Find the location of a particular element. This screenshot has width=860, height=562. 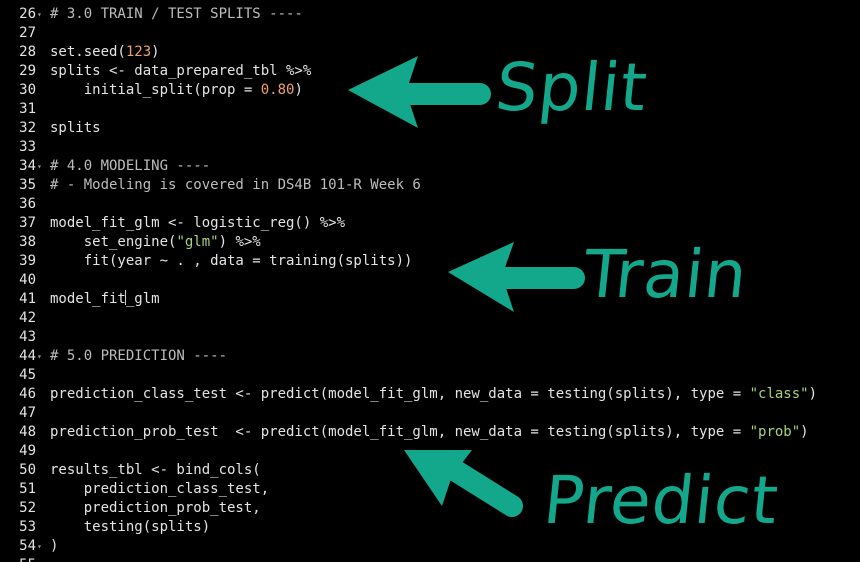

line-number: 52 is located at coordinates (27, 508).